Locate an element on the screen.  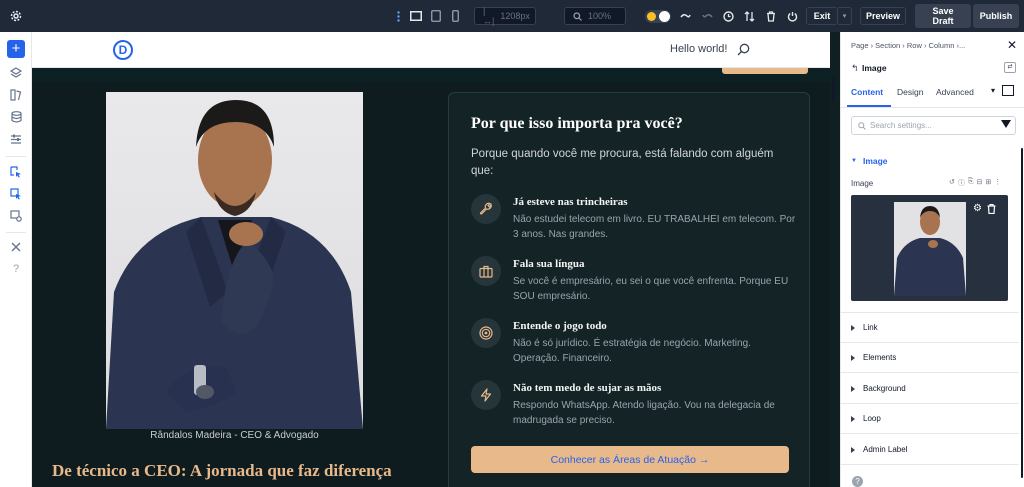
wrench-icon is located at coordinates (486, 209).